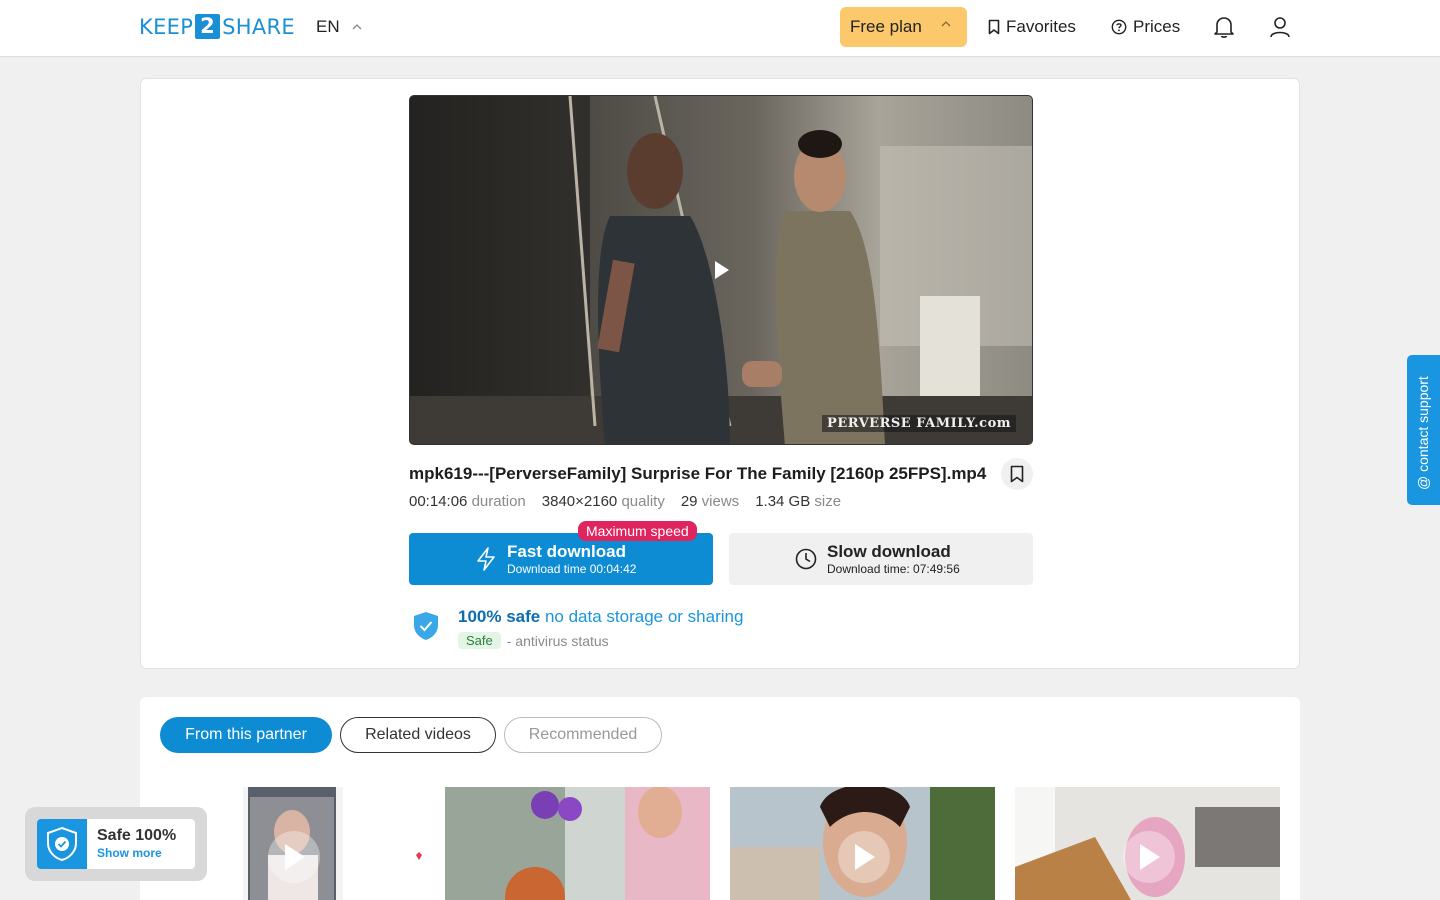 This screenshot has height=900, width=1440. I want to click on keep2share-logo: KEEP 2 SHARE, so click(217, 26).